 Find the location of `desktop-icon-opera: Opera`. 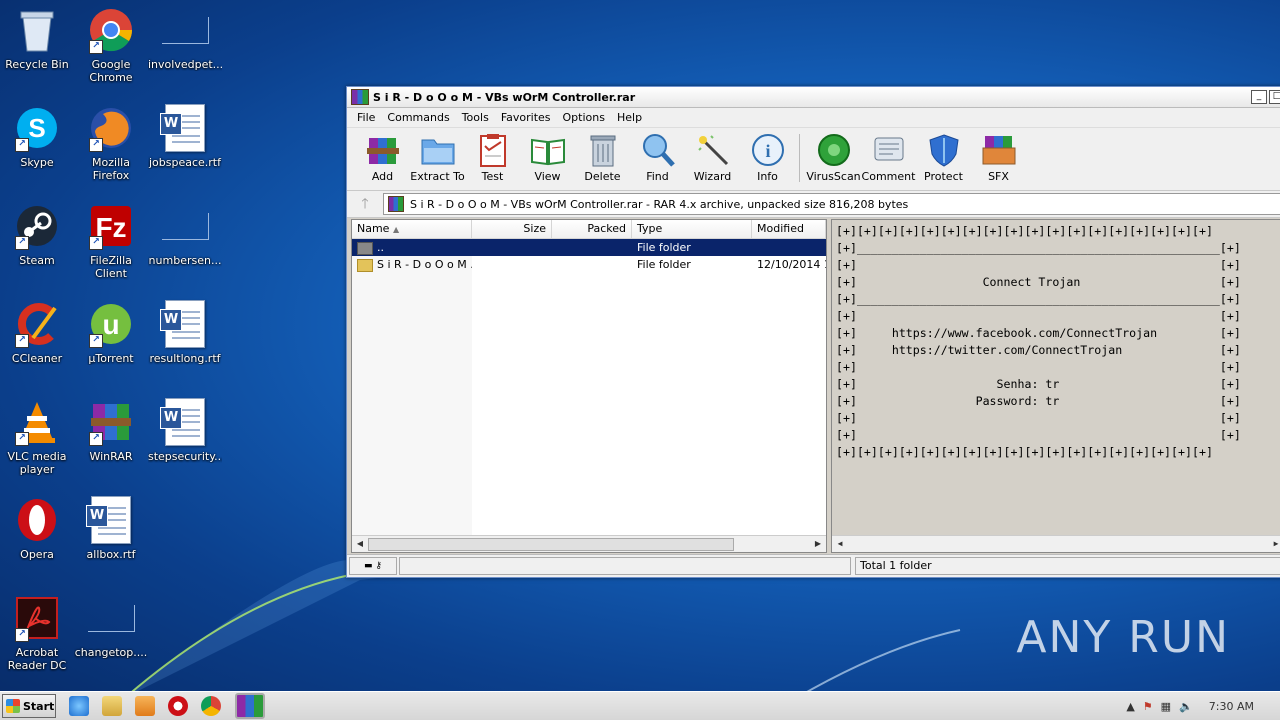

desktop-icon-opera: Opera is located at coordinates (37, 542).